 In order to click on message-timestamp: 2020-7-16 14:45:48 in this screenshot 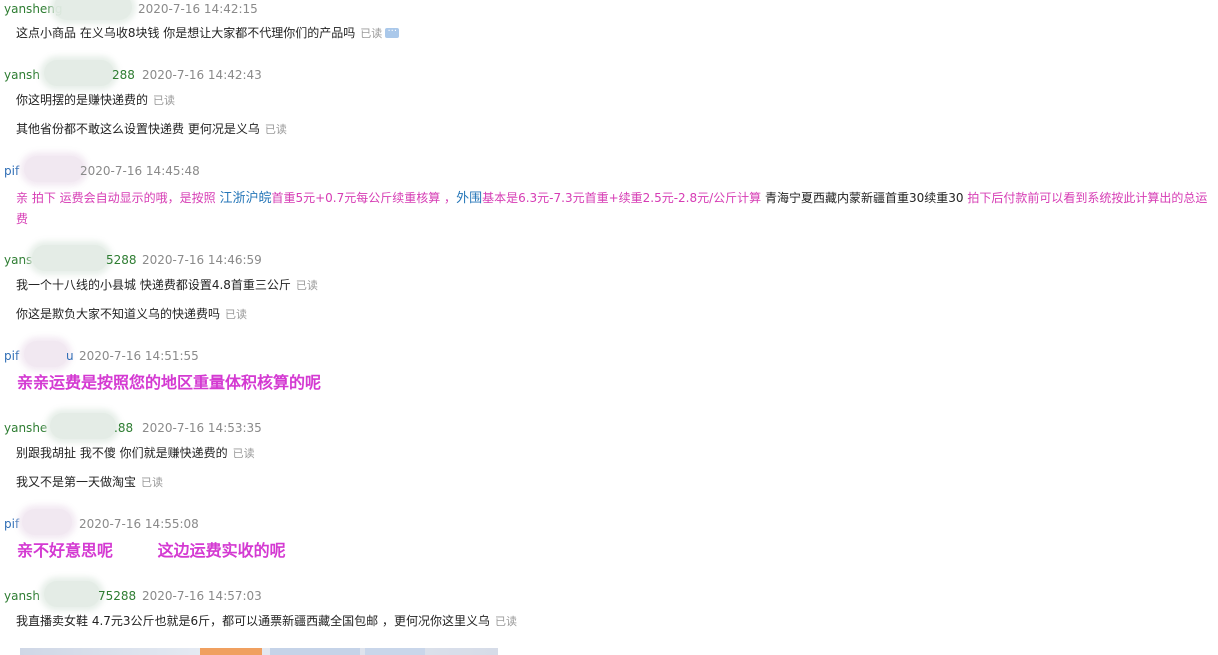, I will do `click(140, 171)`.